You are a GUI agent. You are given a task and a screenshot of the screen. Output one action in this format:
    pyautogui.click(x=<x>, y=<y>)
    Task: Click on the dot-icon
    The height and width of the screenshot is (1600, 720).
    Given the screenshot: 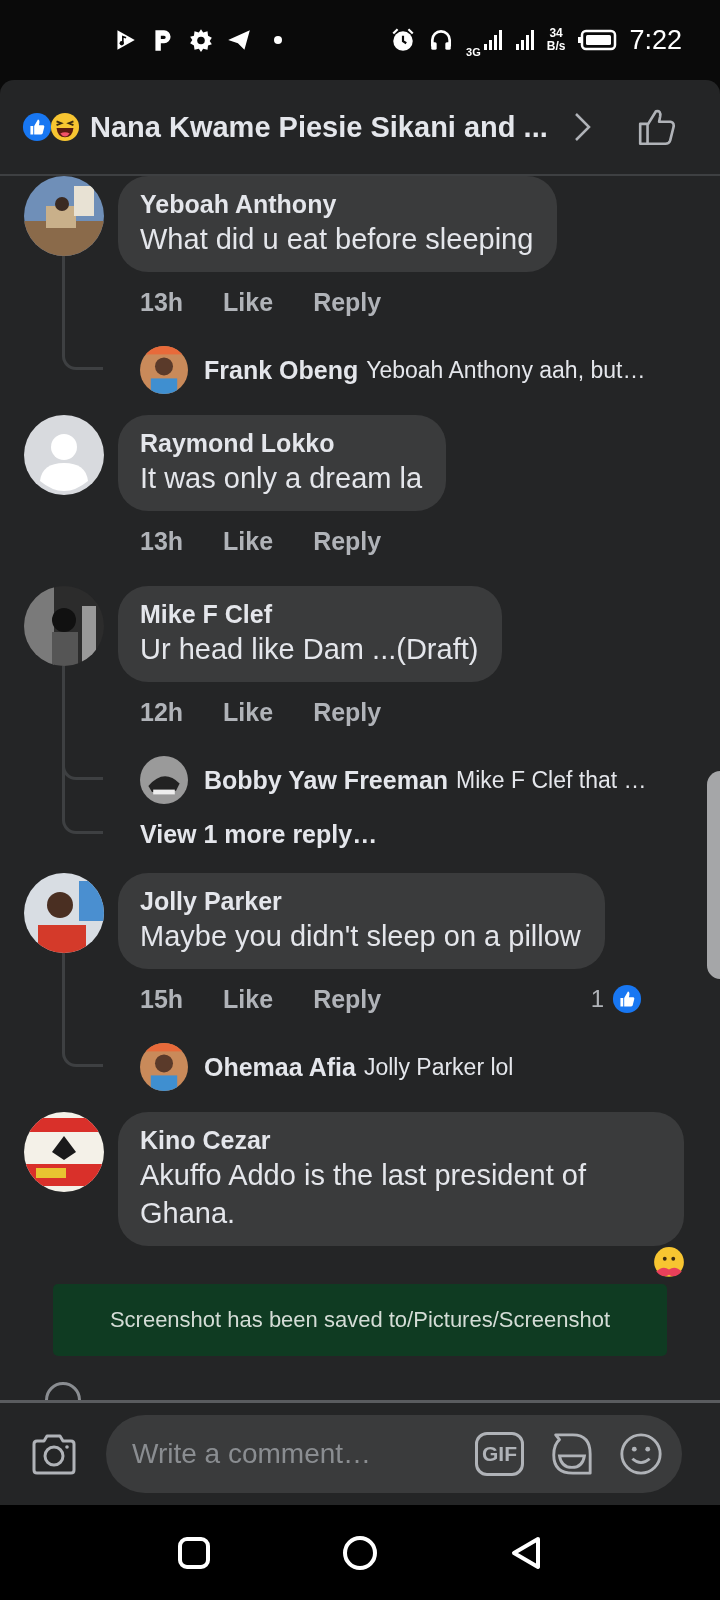 What is the action you would take?
    pyautogui.click(x=278, y=40)
    